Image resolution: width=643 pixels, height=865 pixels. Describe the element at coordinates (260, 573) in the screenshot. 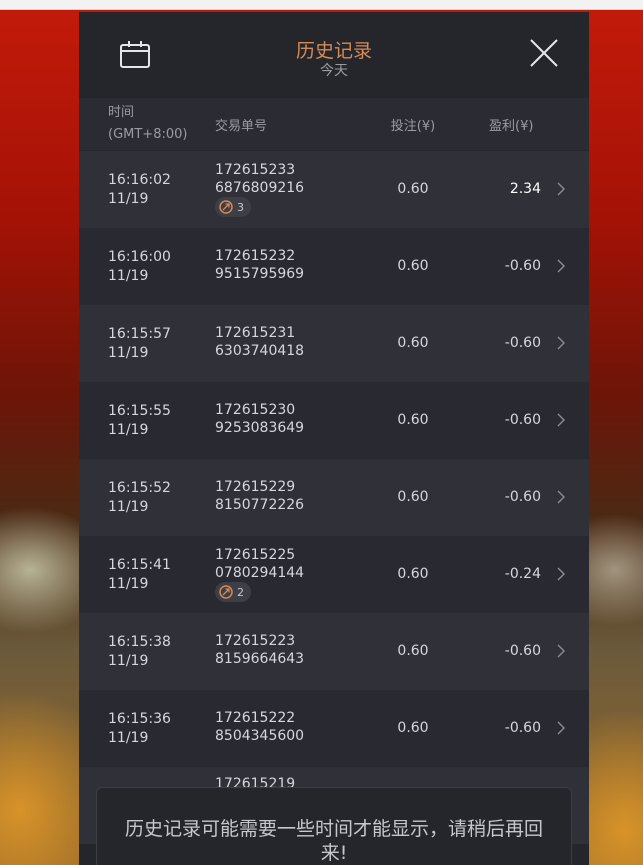

I see `row-order-line2: 0780294144` at that location.